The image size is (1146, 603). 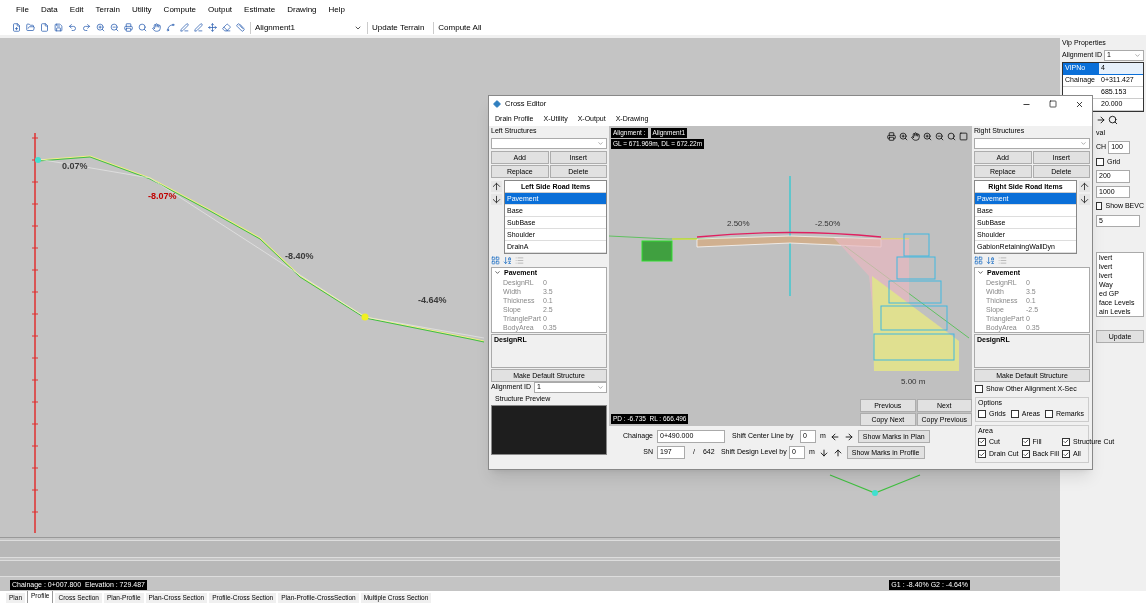 I want to click on up-arrow-icon, so click(x=837, y=452).